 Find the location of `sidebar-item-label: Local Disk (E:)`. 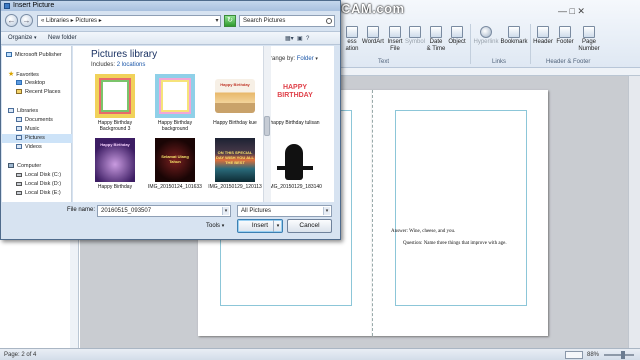

sidebar-item-label: Local Disk (E:) is located at coordinates (43, 193).